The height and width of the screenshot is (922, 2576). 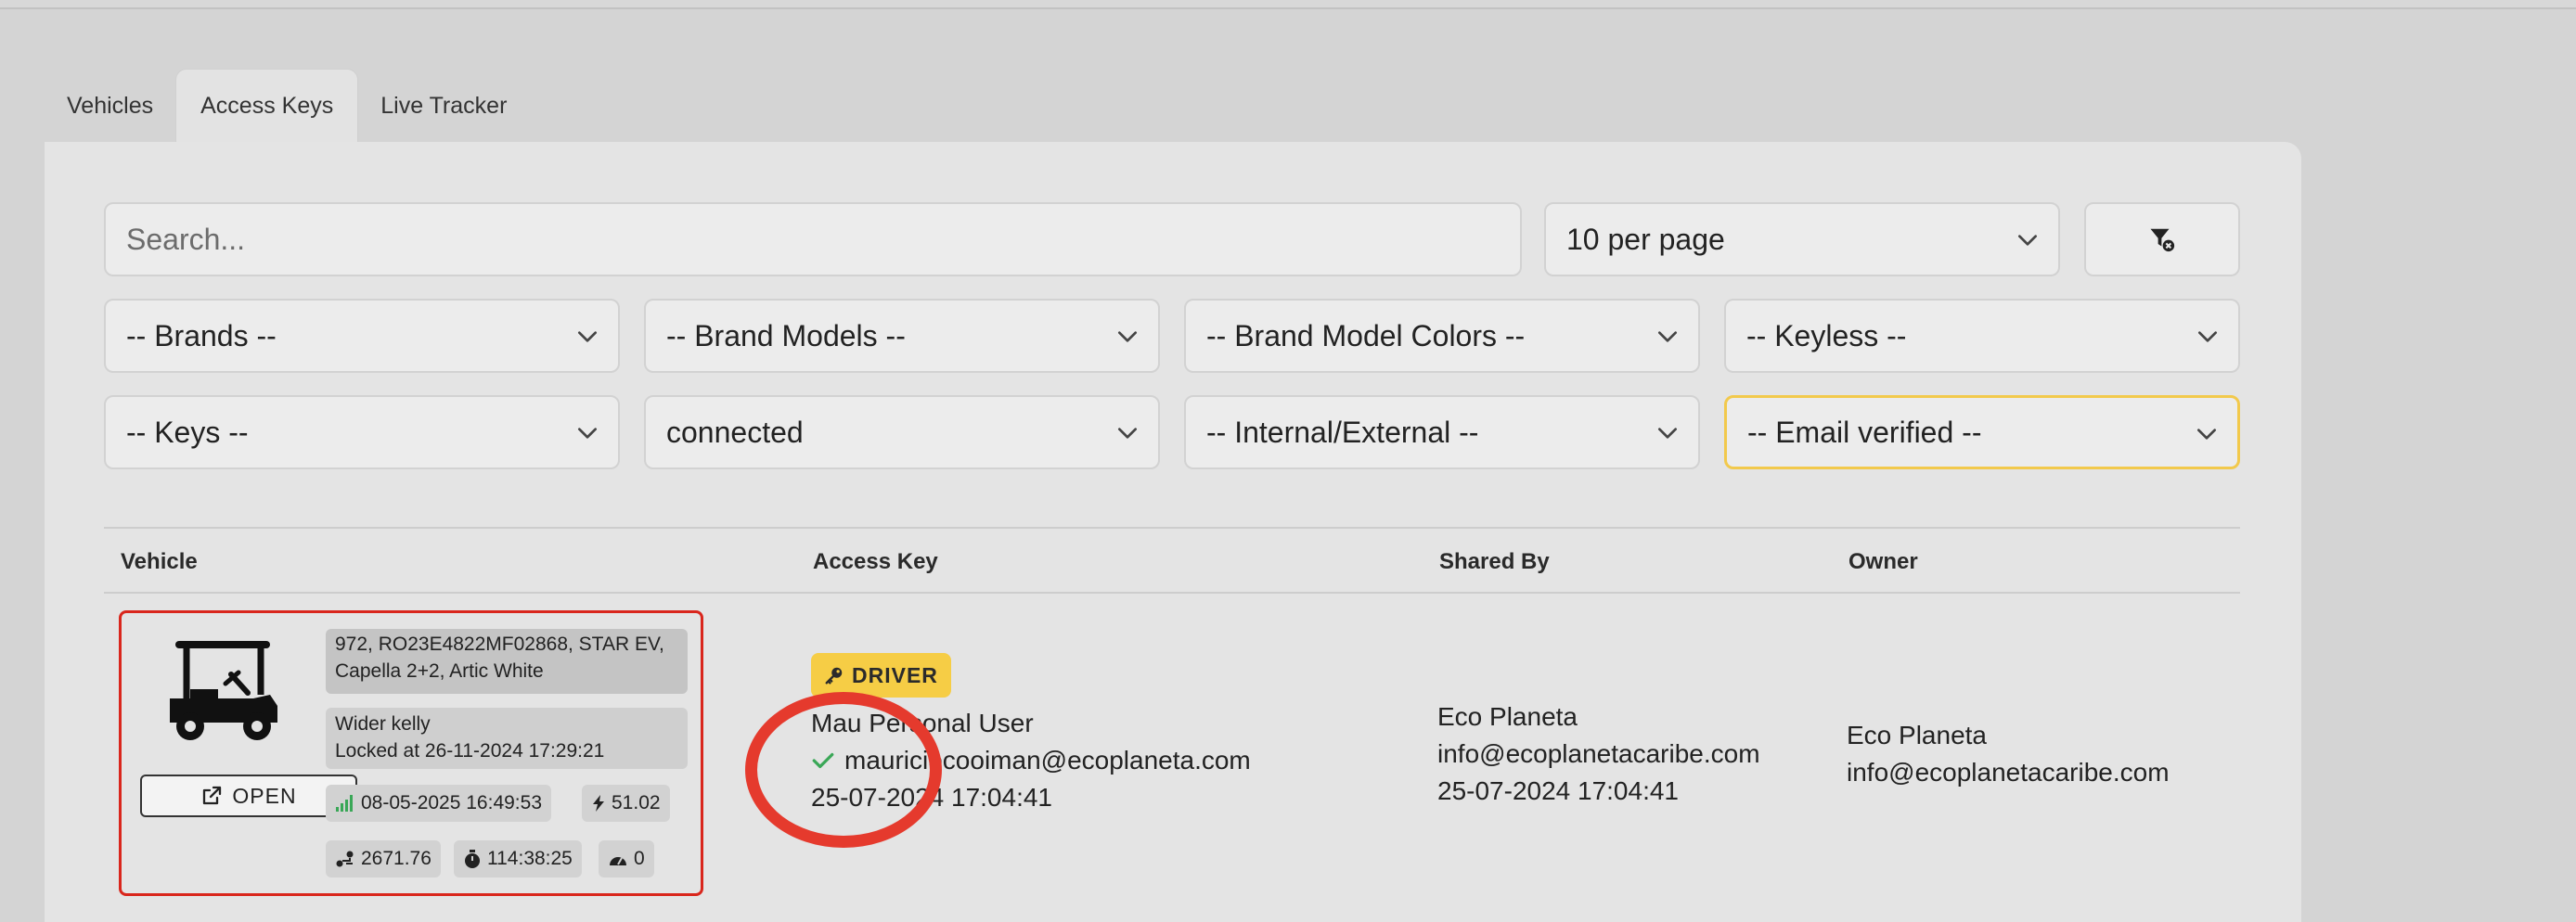 I want to click on route-icon, so click(x=345, y=859).